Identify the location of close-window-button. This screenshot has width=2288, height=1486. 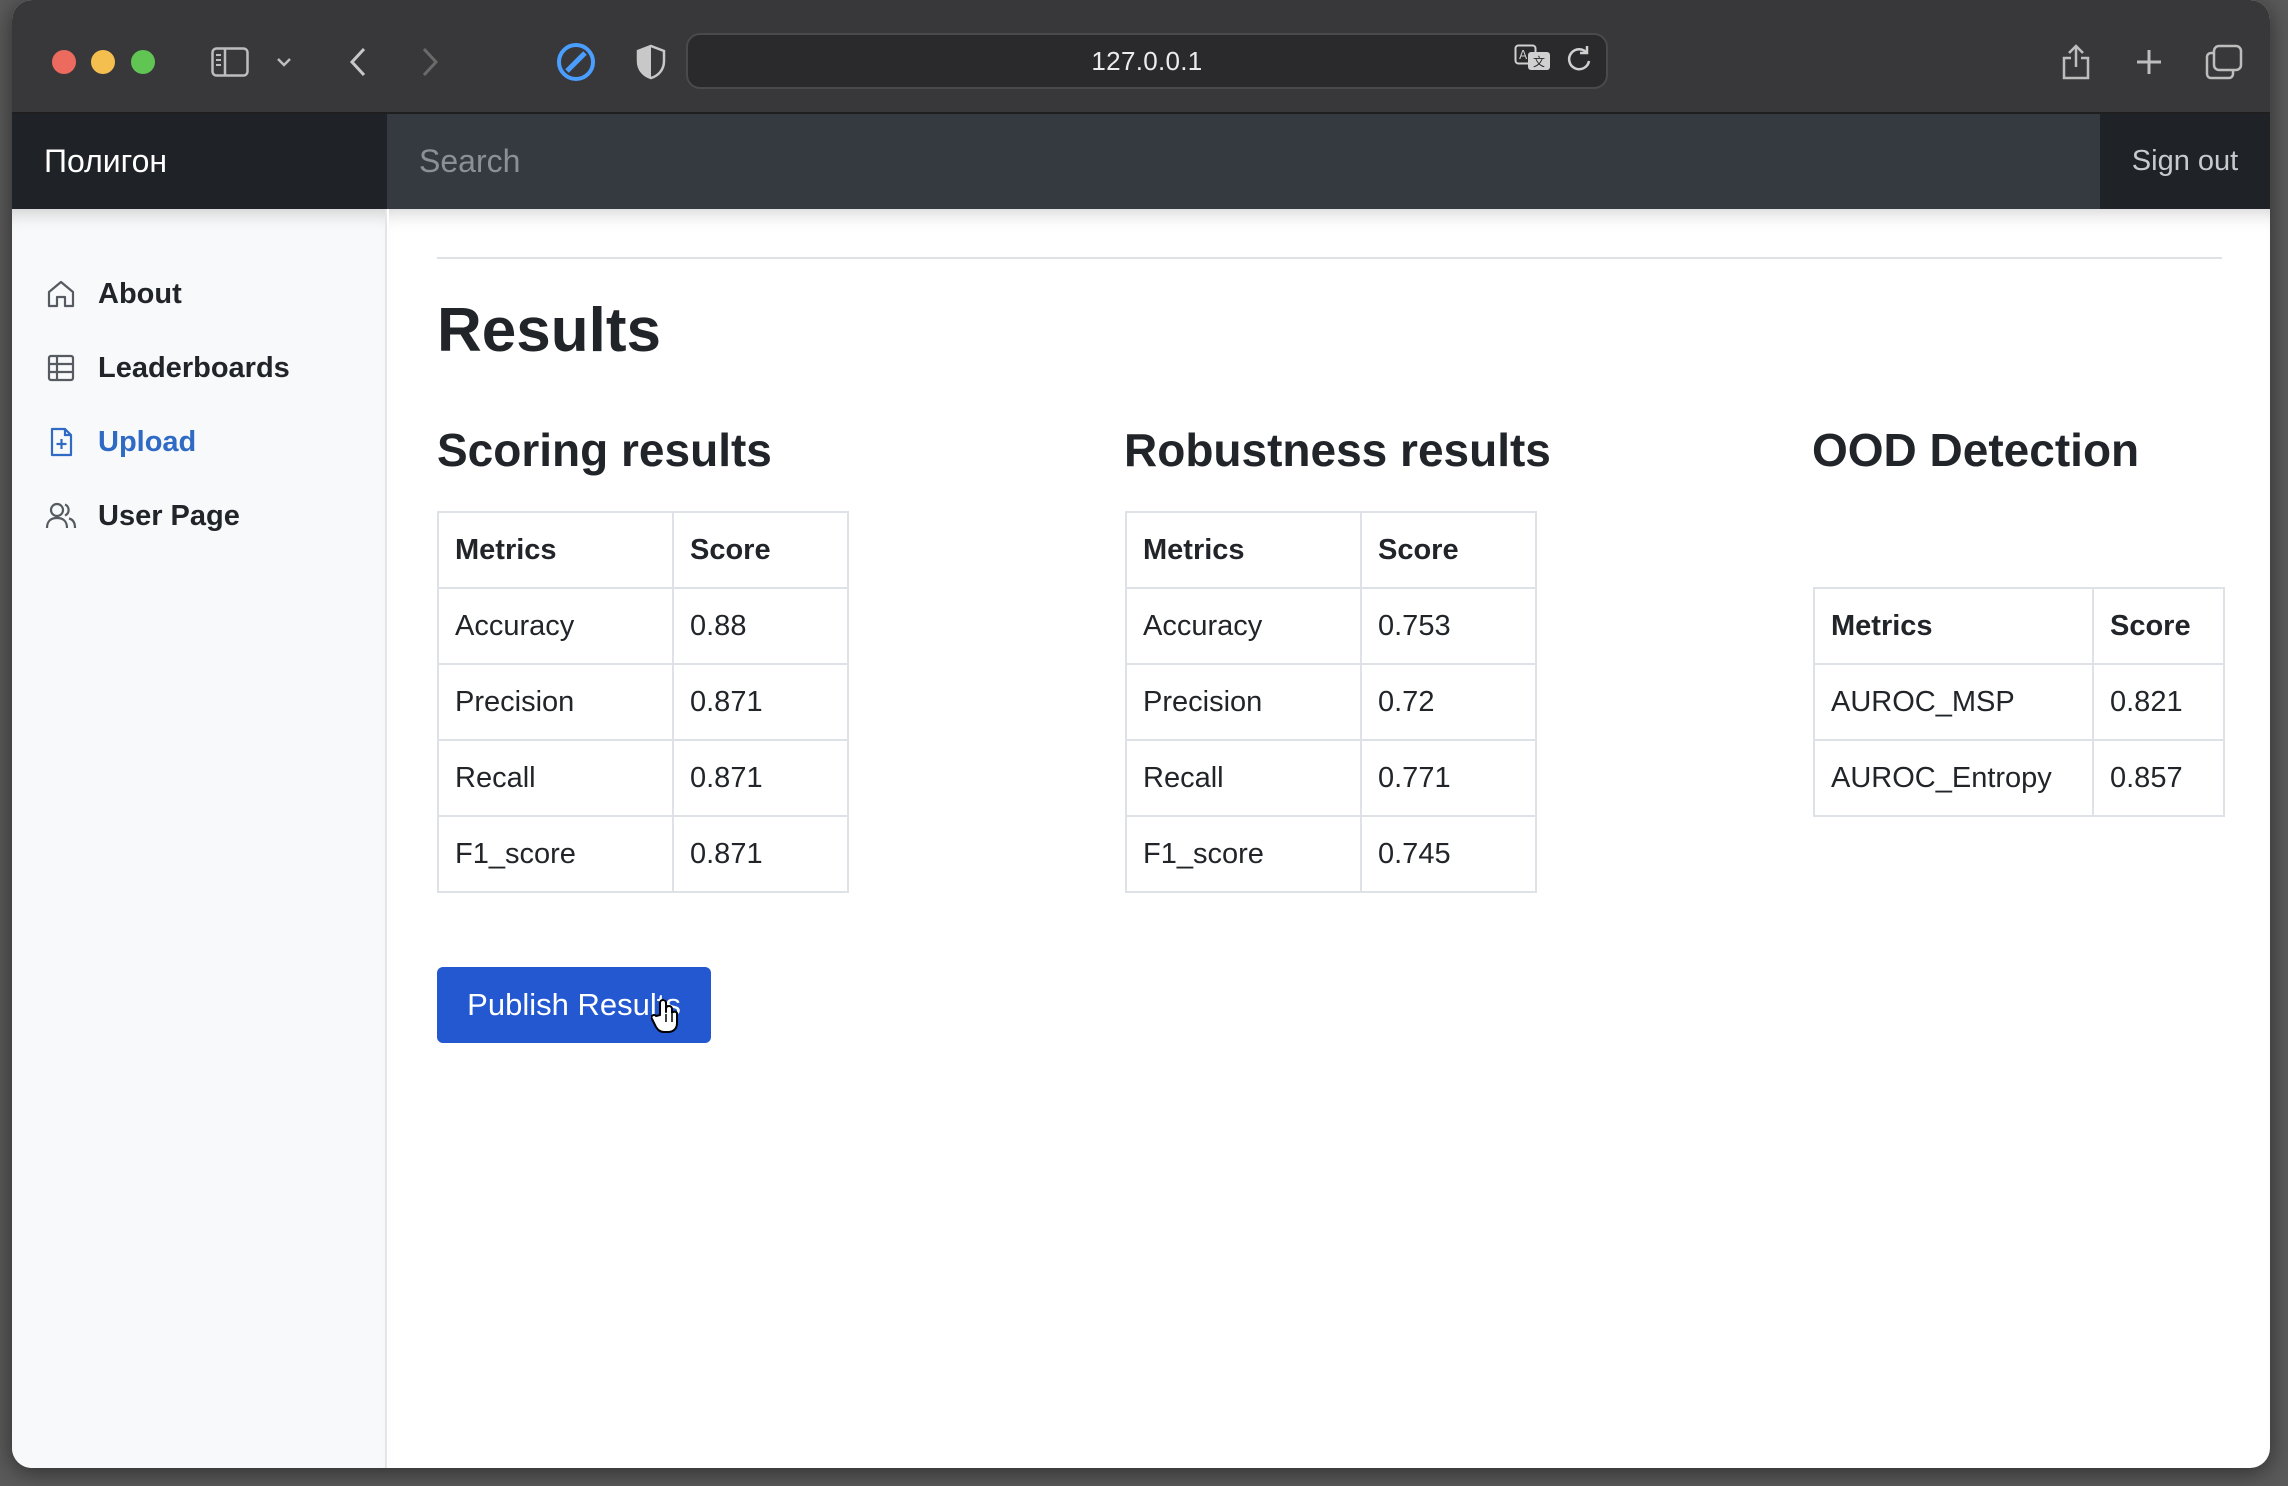
(64, 62).